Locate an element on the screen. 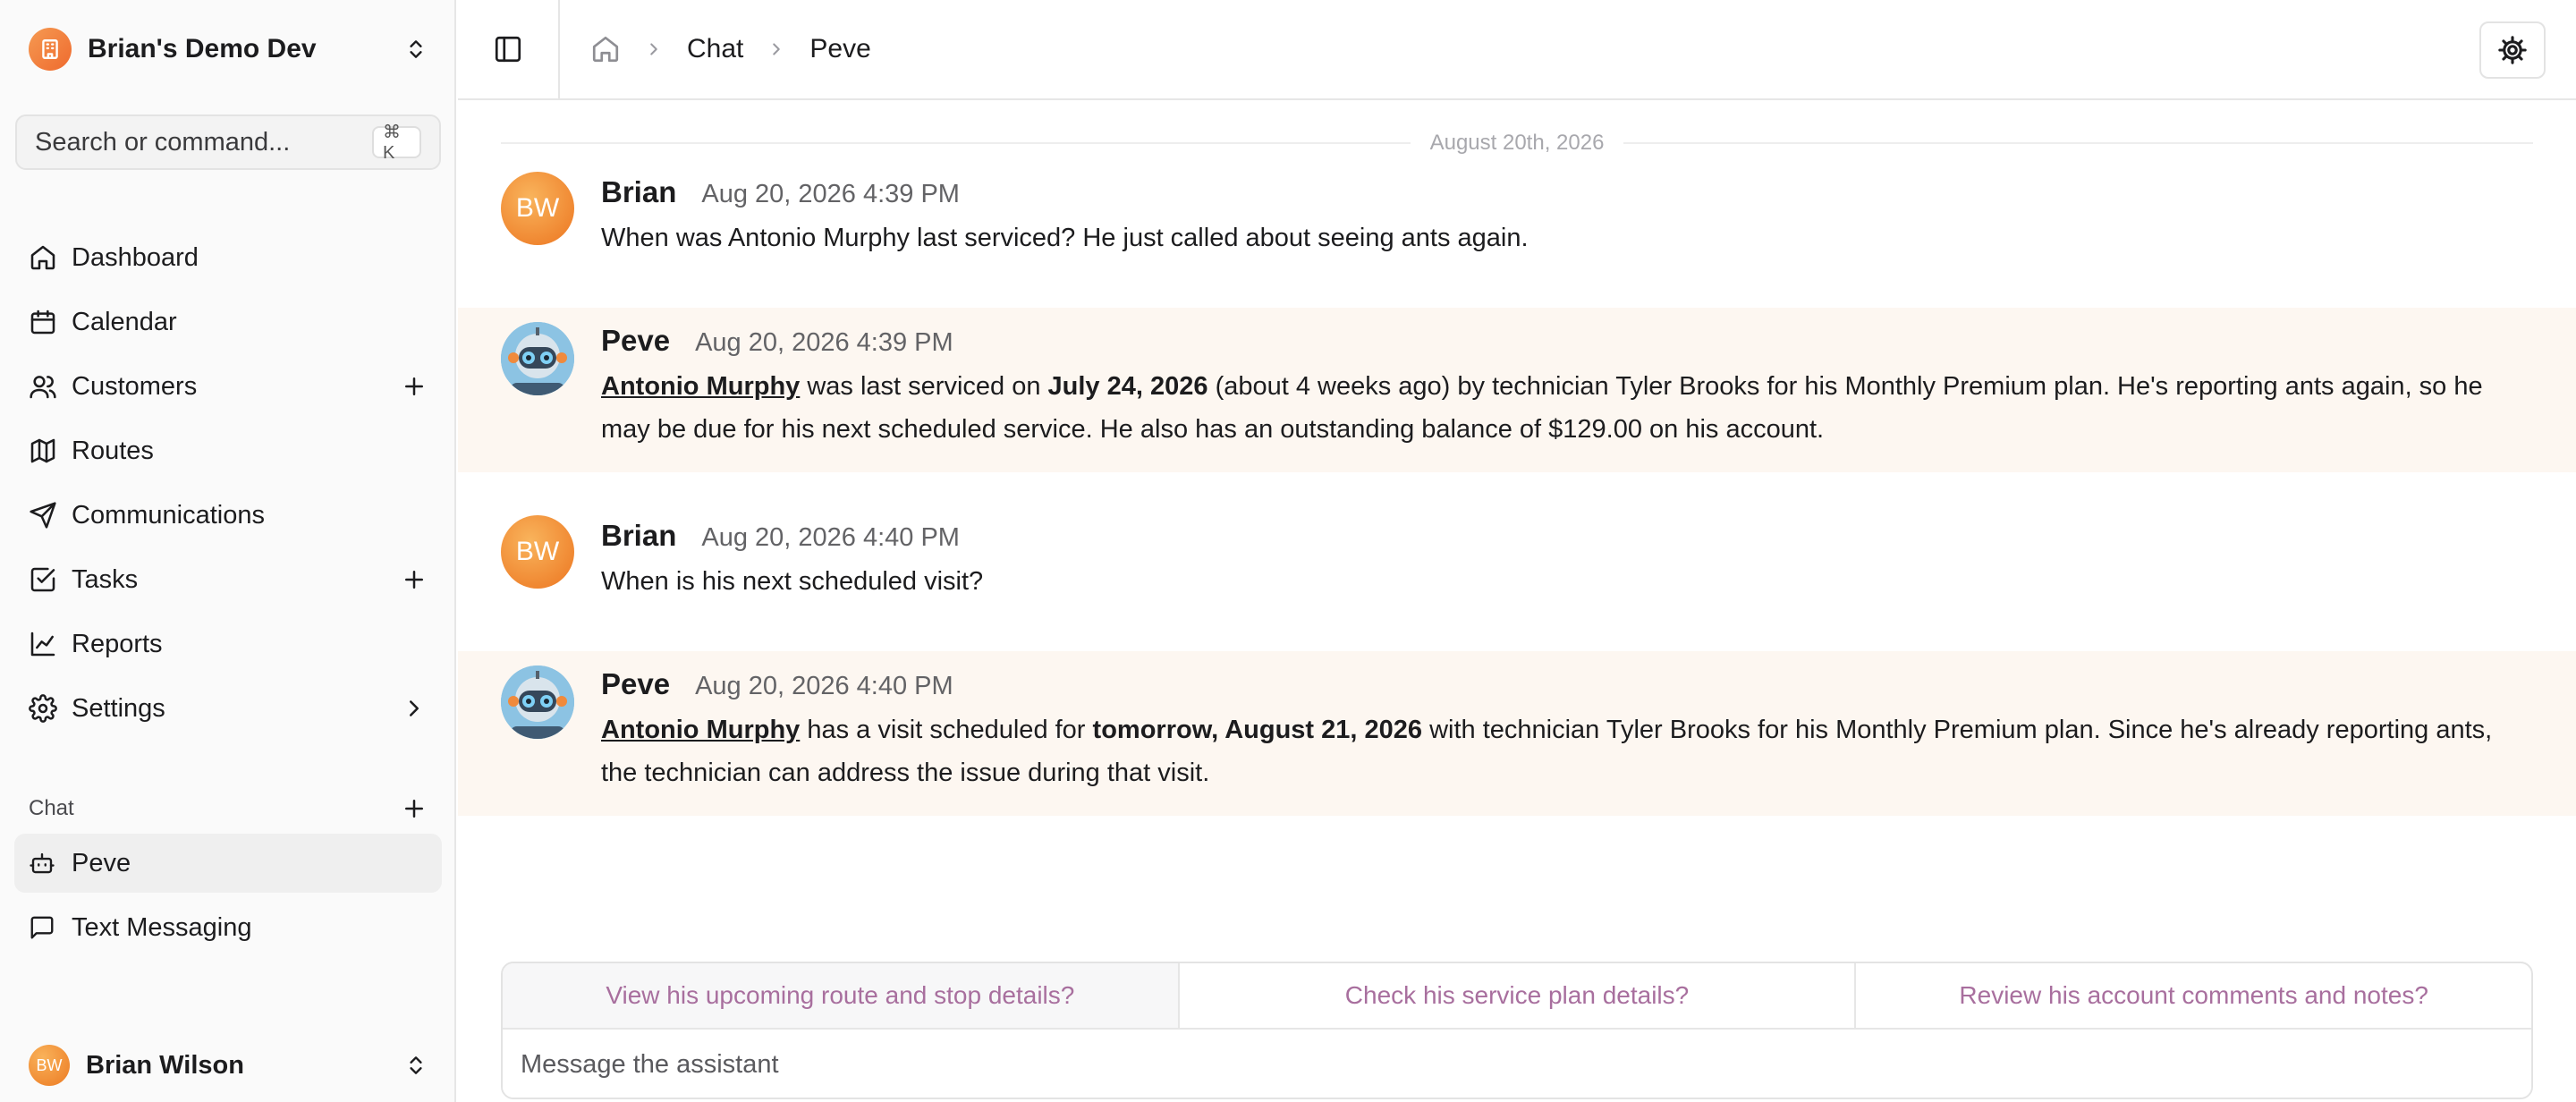 The width and height of the screenshot is (2576, 1102). chat-item-label: Peve is located at coordinates (101, 862).